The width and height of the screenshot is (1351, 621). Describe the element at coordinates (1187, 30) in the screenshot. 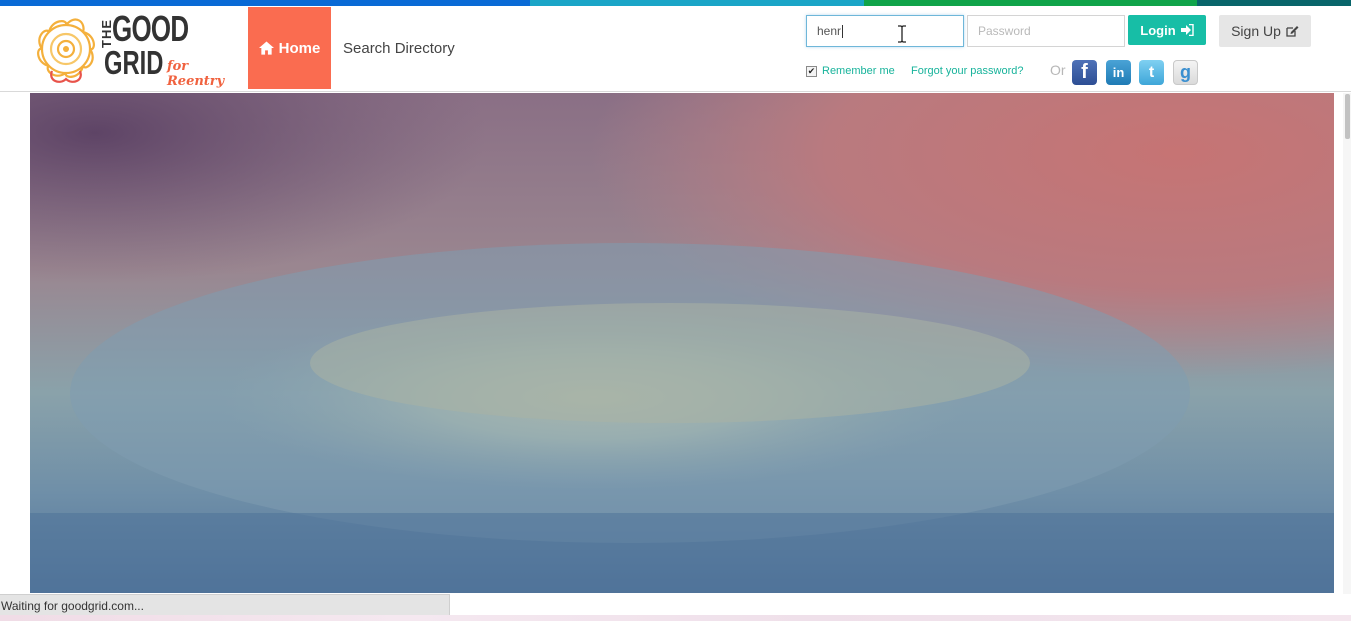

I see `sign-in-icon` at that location.